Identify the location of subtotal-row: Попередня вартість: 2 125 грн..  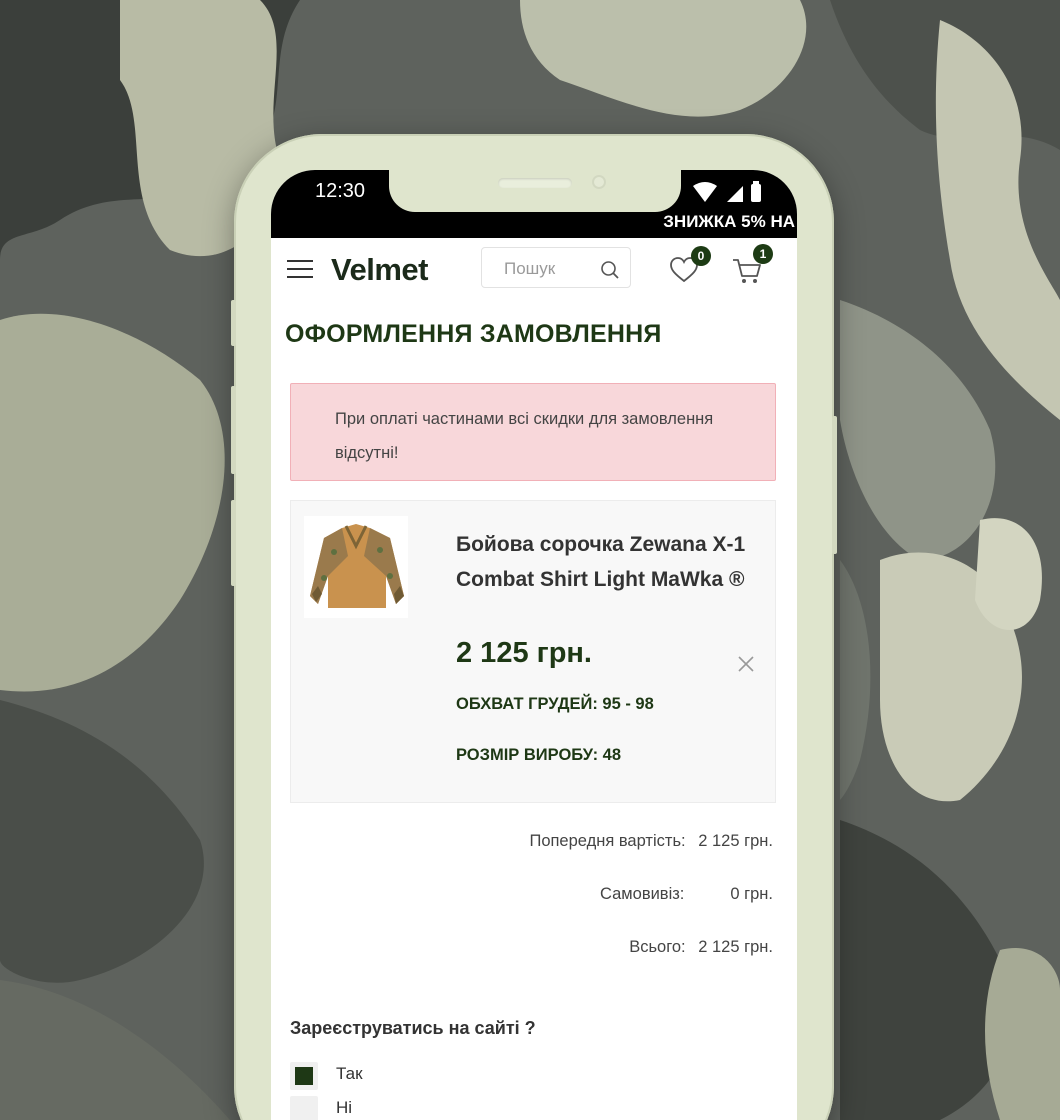
(651, 841).